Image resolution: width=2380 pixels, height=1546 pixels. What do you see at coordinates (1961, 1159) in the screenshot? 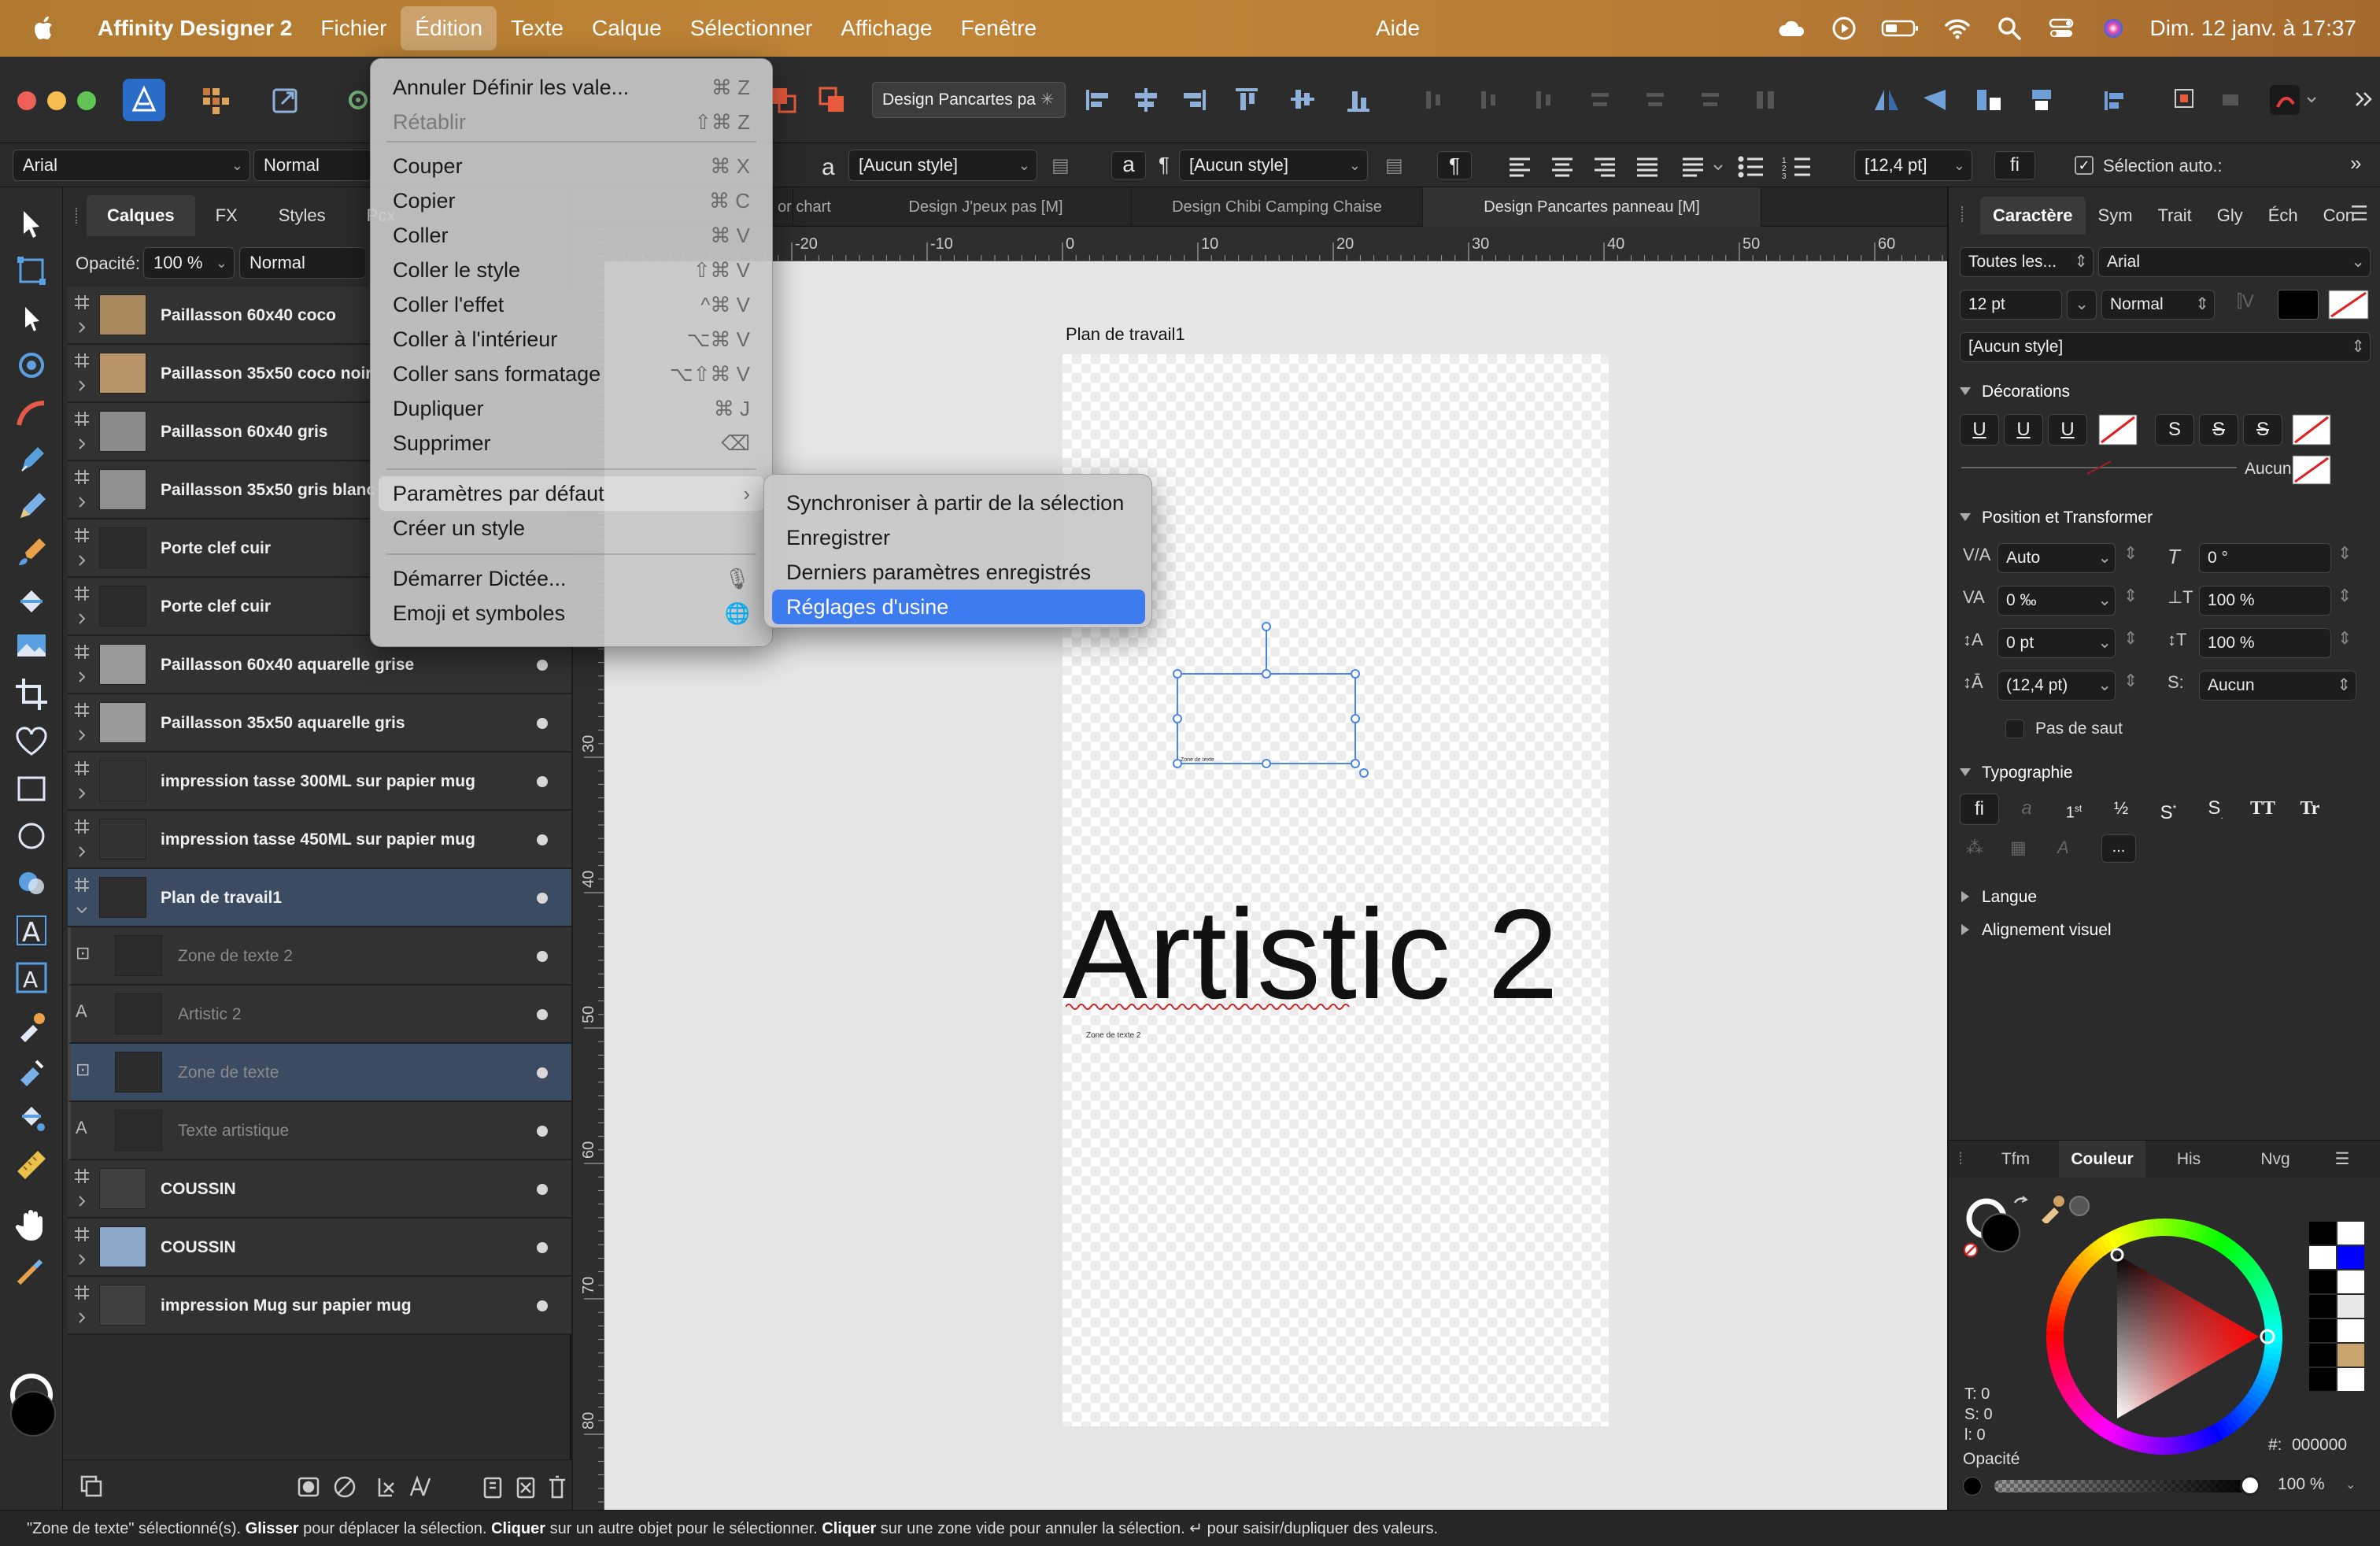
I see `panel-grip: ⁞` at bounding box center [1961, 1159].